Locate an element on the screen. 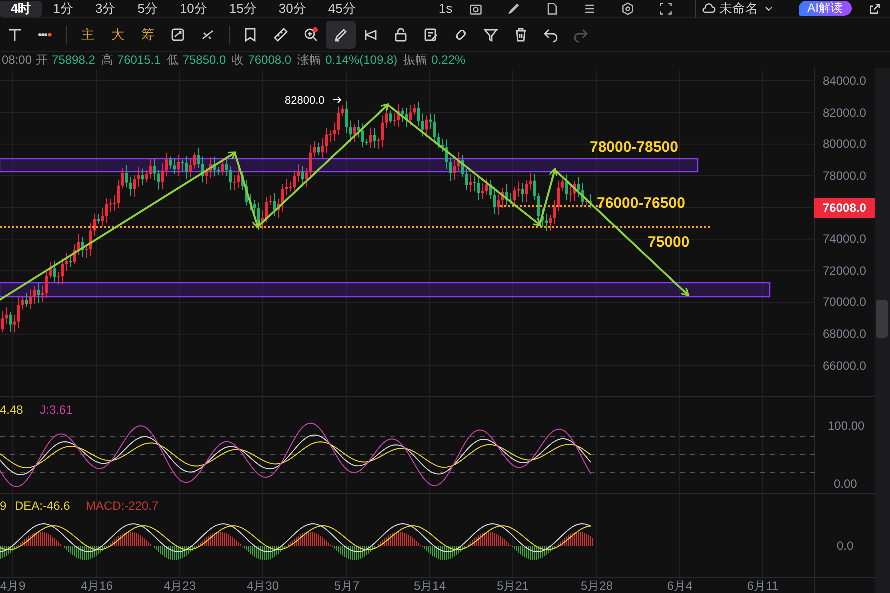 The width and height of the screenshot is (890, 593). field-value: 75850.0 is located at coordinates (204, 60).